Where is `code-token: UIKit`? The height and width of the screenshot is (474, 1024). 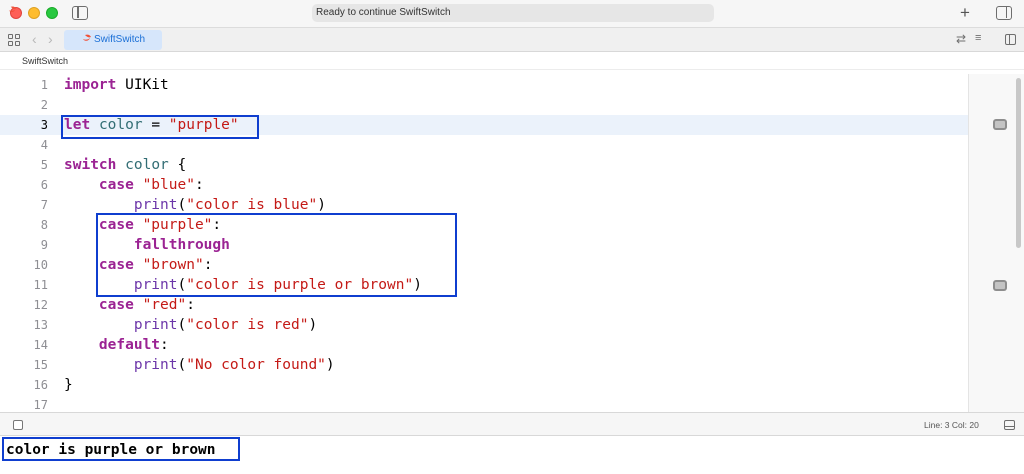
code-token: UIKit is located at coordinates (142, 85).